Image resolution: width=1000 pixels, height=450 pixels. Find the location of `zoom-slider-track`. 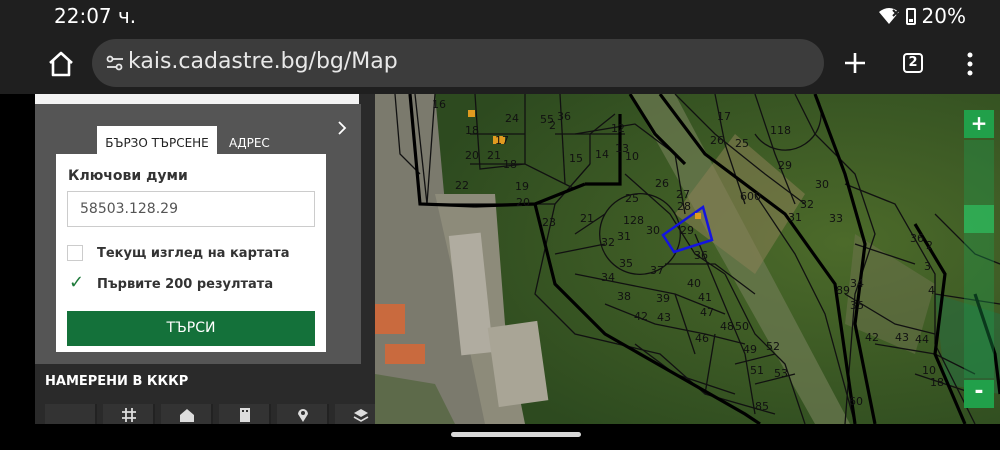

zoom-slider-track is located at coordinates (979, 259).